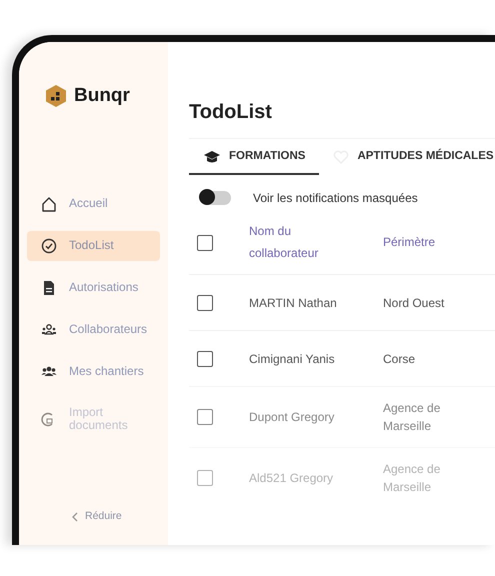  Describe the element at coordinates (49, 330) in the screenshot. I see `team-icon` at that location.